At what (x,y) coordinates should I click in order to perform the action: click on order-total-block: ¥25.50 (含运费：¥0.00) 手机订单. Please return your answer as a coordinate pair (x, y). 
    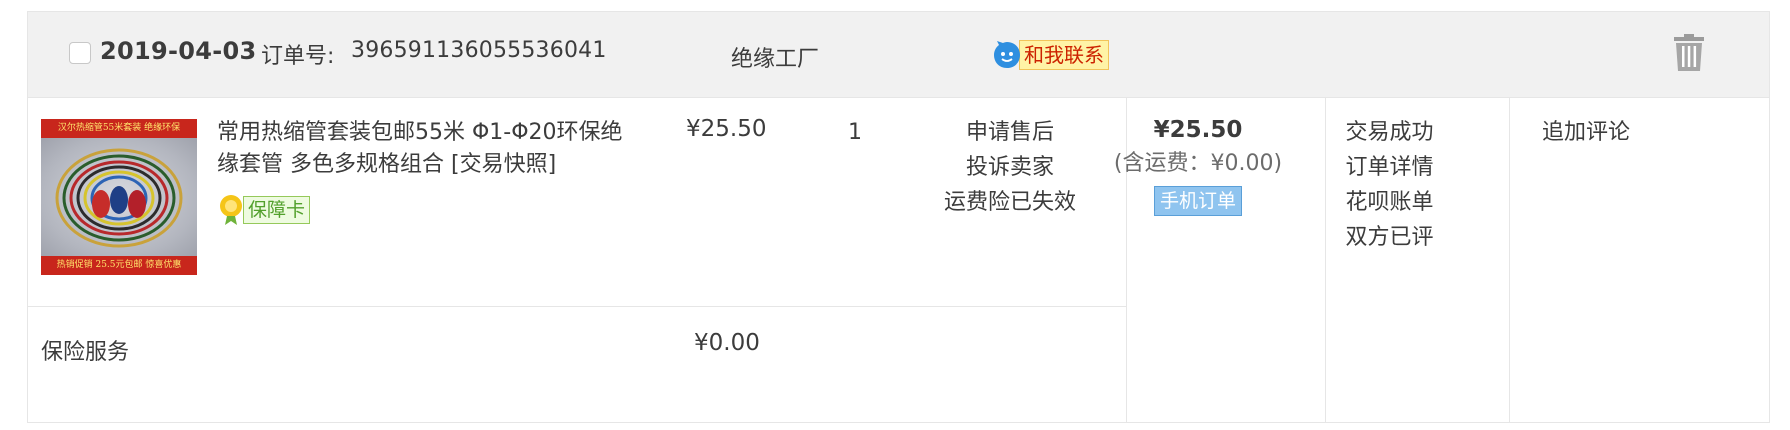
    Looking at the image, I should click on (1198, 165).